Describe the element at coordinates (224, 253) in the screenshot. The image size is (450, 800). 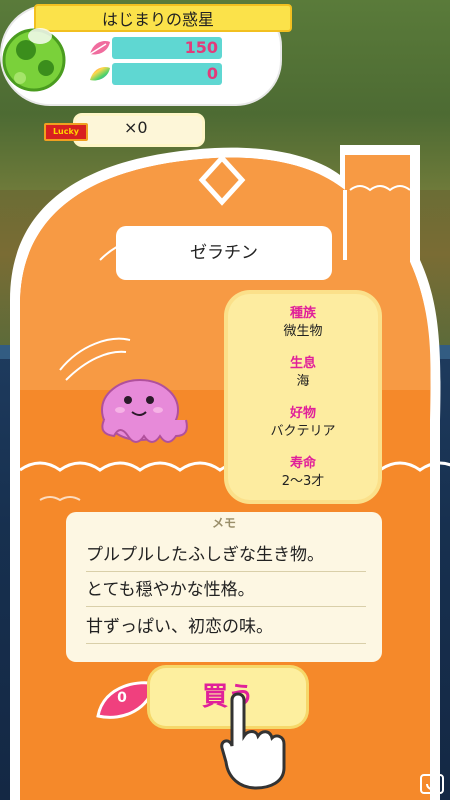
I see `creature-name: ゼラチン` at that location.